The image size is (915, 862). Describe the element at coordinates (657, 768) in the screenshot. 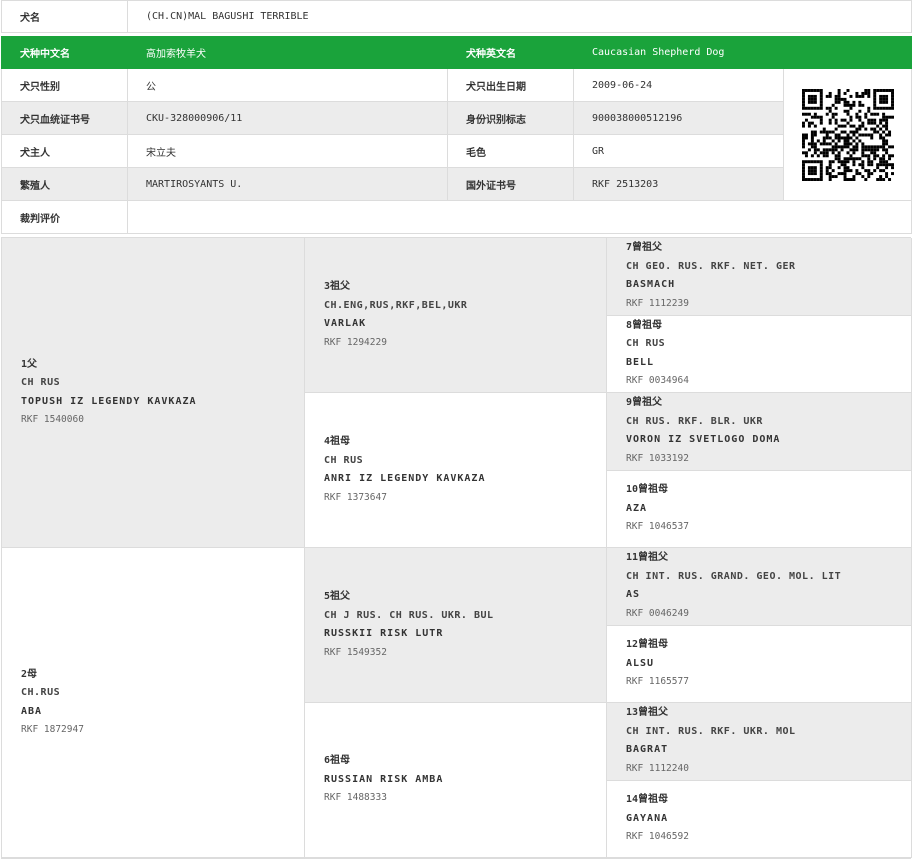

I see `pedigree-reg: RKF 1112240` at that location.